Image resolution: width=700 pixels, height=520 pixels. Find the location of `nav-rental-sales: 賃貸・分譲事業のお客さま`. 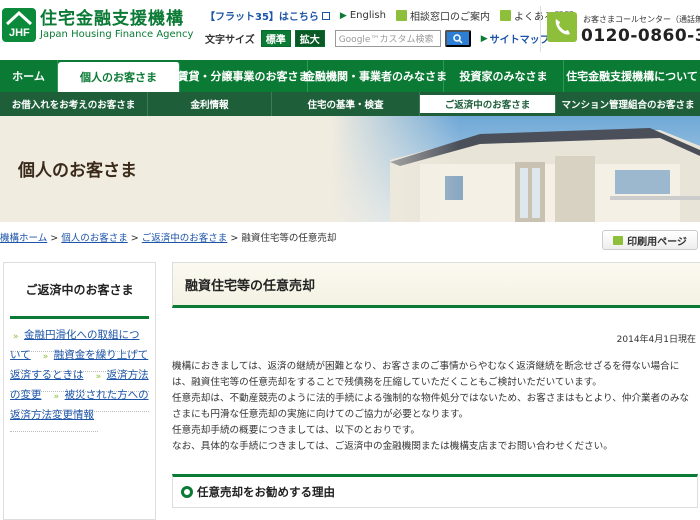

nav-rental-sales: 賃貸・分譲事業のお客さま is located at coordinates (244, 76).